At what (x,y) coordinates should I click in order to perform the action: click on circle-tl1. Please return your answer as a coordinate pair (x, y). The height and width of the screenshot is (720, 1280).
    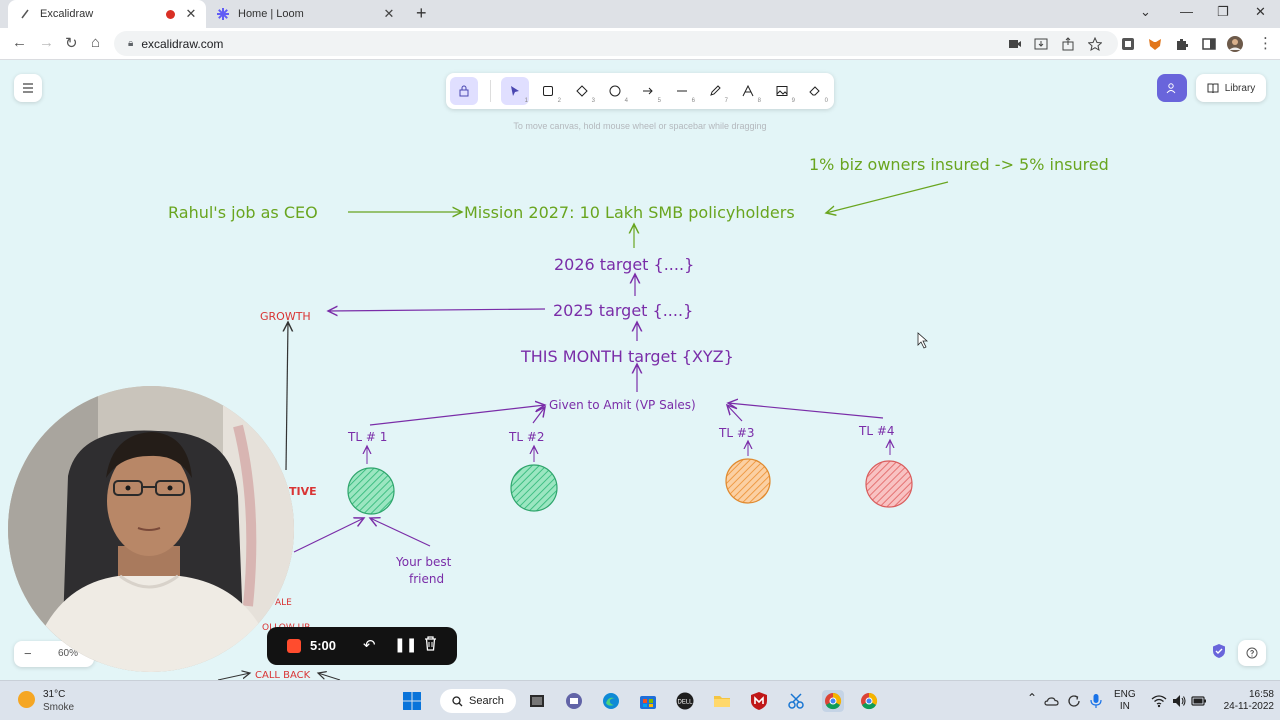
    Looking at the image, I should click on (371, 491).